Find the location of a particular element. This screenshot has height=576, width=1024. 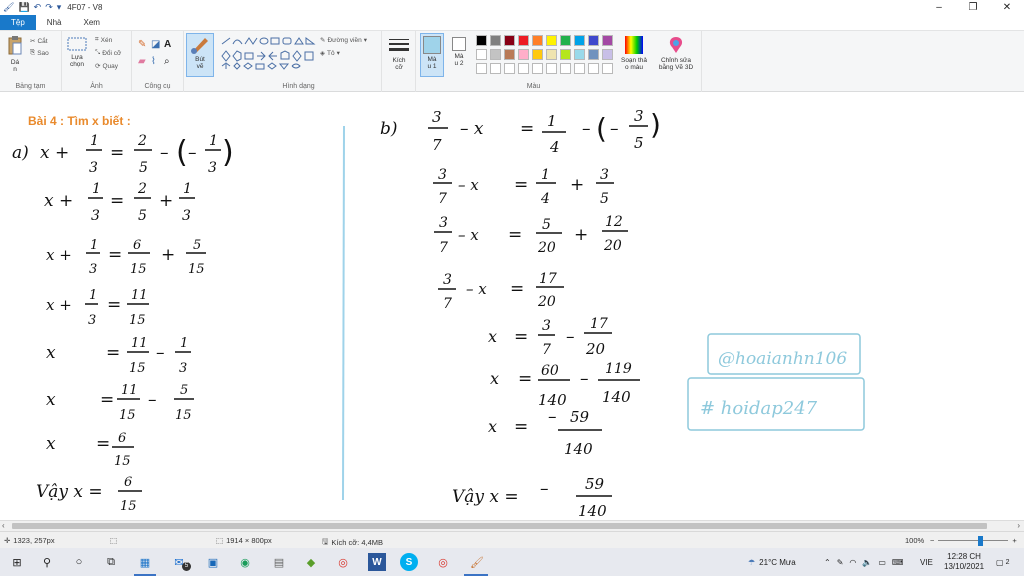

paint3d-button: Chỉnh sửa bằng Vẽ 3D is located at coordinates (676, 53).